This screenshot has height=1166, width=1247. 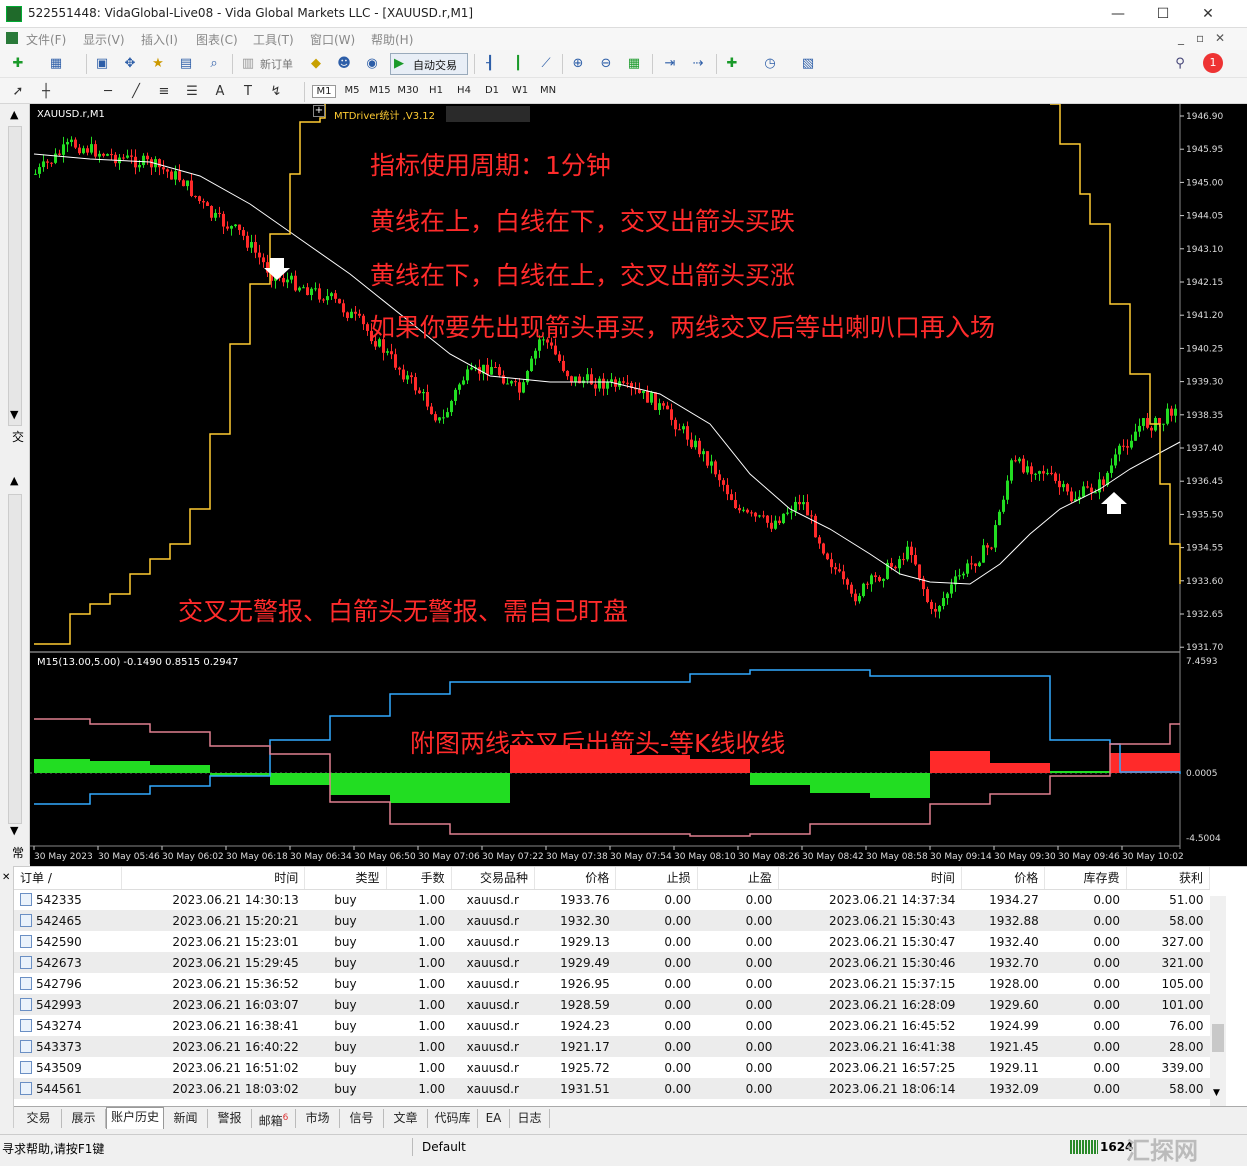 I want to click on tab-journal: 日志, so click(x=530, y=1118).